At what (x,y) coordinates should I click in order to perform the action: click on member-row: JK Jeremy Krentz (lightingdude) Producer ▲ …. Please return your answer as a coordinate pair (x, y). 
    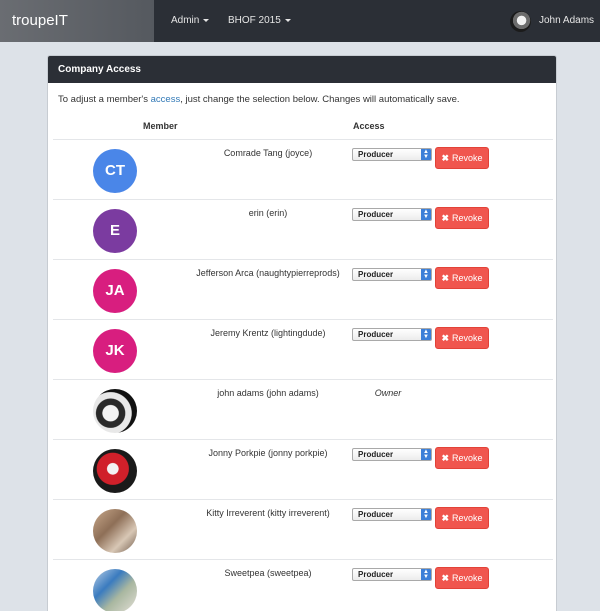
    Looking at the image, I should click on (303, 349).